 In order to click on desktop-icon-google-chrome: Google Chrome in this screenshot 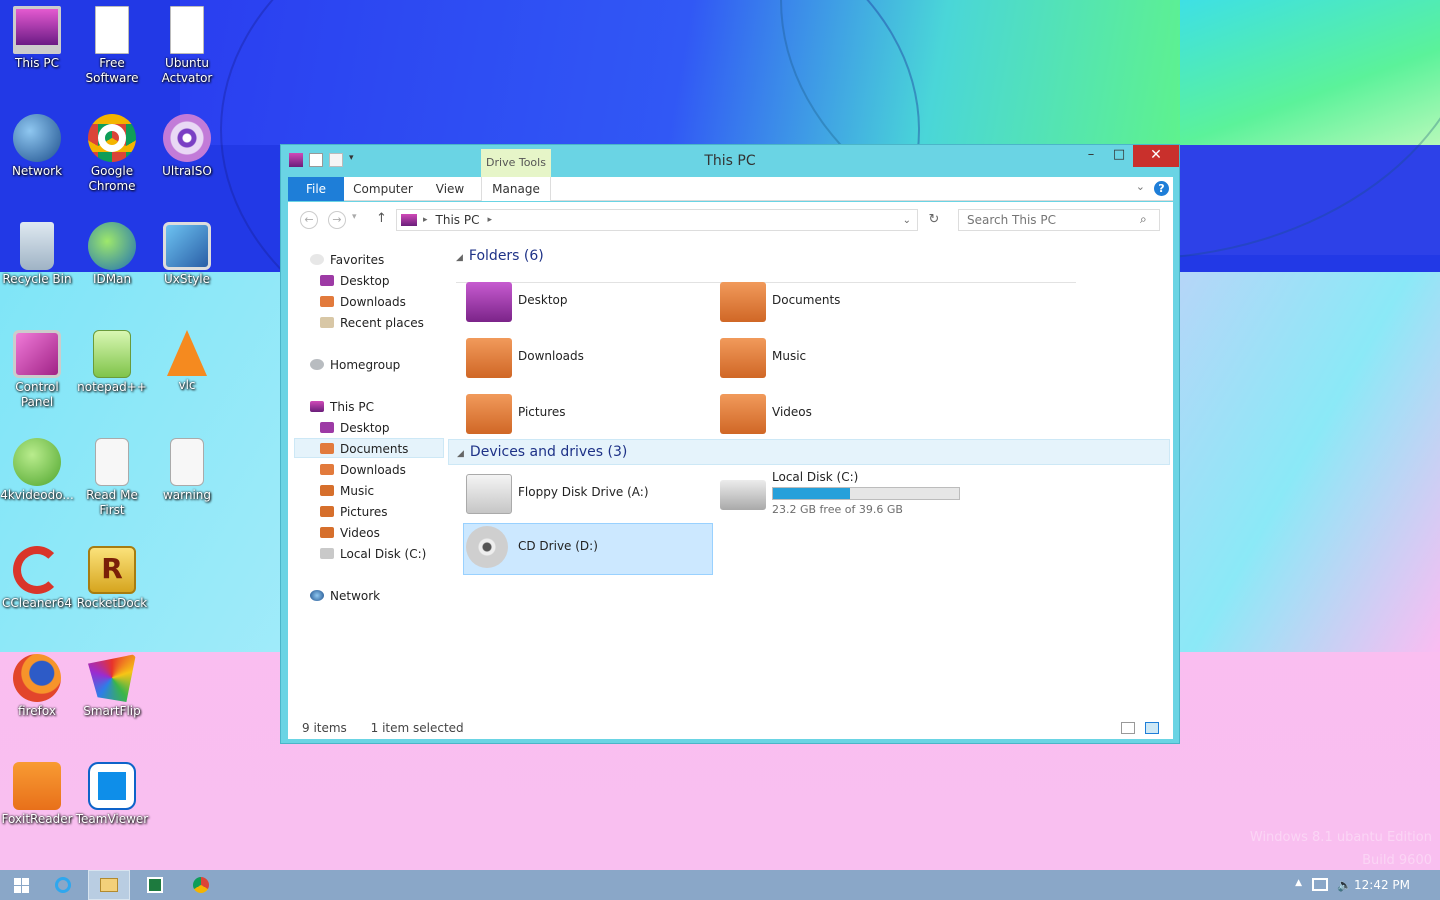, I will do `click(112, 154)`.